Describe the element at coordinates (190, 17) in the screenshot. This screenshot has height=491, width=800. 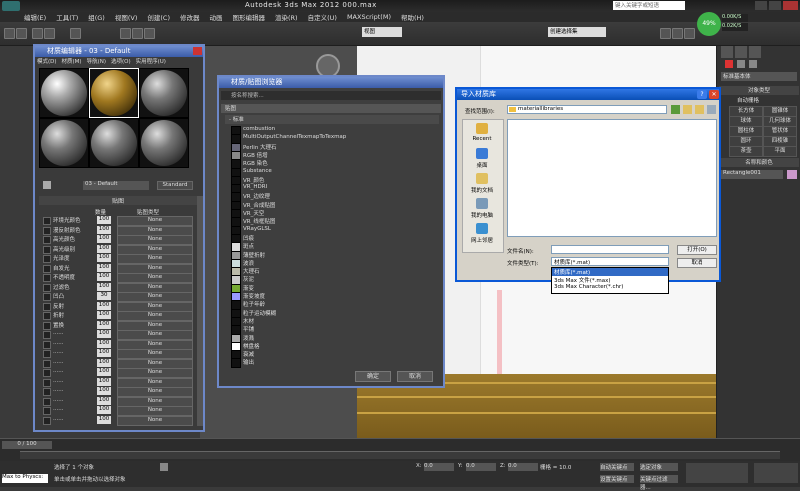
I see `menu-item: 修改器` at that location.